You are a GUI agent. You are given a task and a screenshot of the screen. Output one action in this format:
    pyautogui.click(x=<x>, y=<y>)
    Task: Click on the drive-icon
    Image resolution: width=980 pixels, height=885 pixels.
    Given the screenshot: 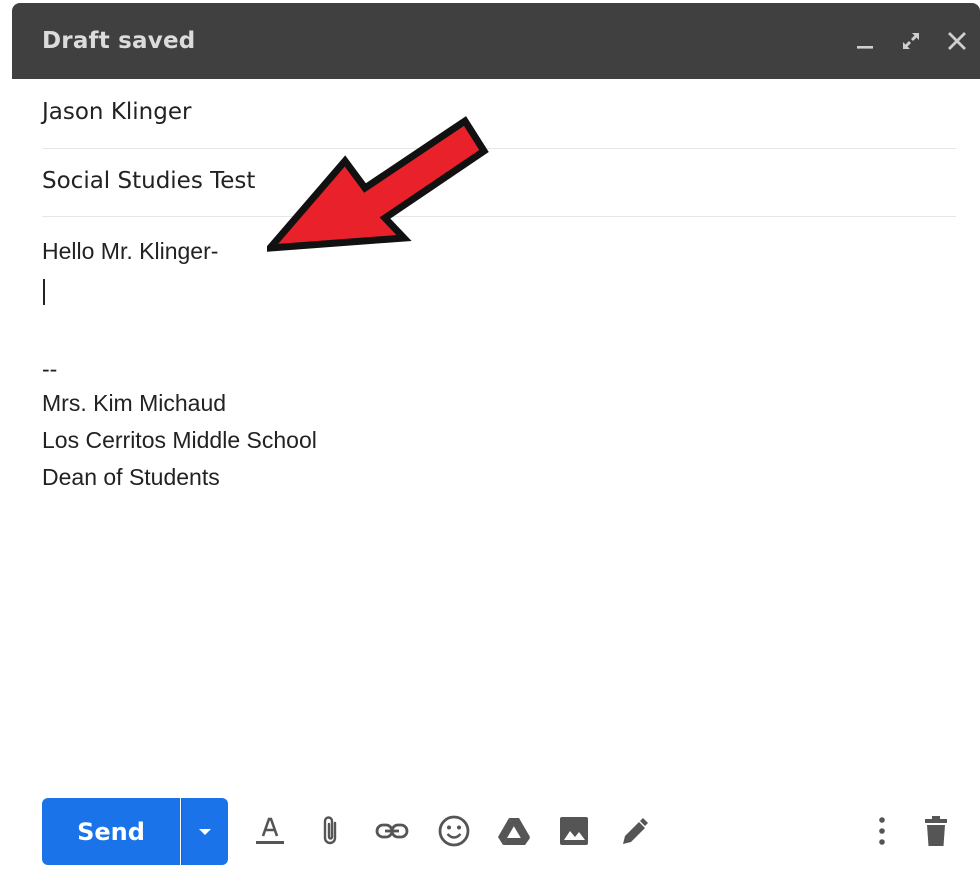 What is the action you would take?
    pyautogui.click(x=514, y=831)
    